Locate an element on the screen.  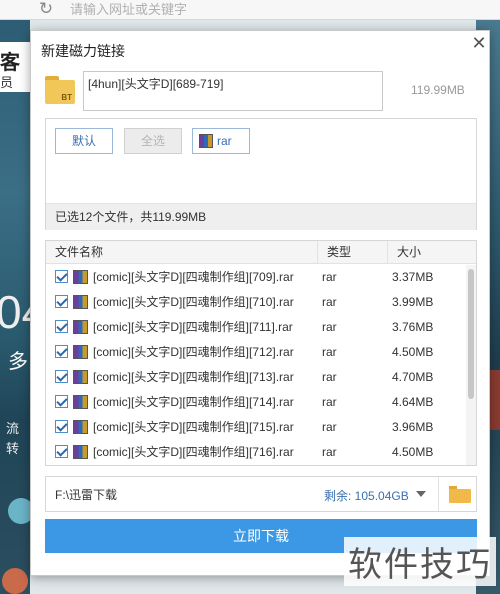
column-header-name: 文件名称 is located at coordinates (182, 252).